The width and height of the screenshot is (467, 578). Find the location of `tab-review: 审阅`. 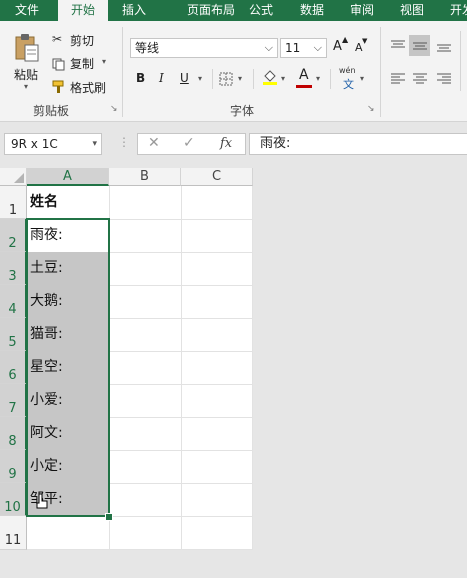

tab-review: 审阅 is located at coordinates (362, 10).